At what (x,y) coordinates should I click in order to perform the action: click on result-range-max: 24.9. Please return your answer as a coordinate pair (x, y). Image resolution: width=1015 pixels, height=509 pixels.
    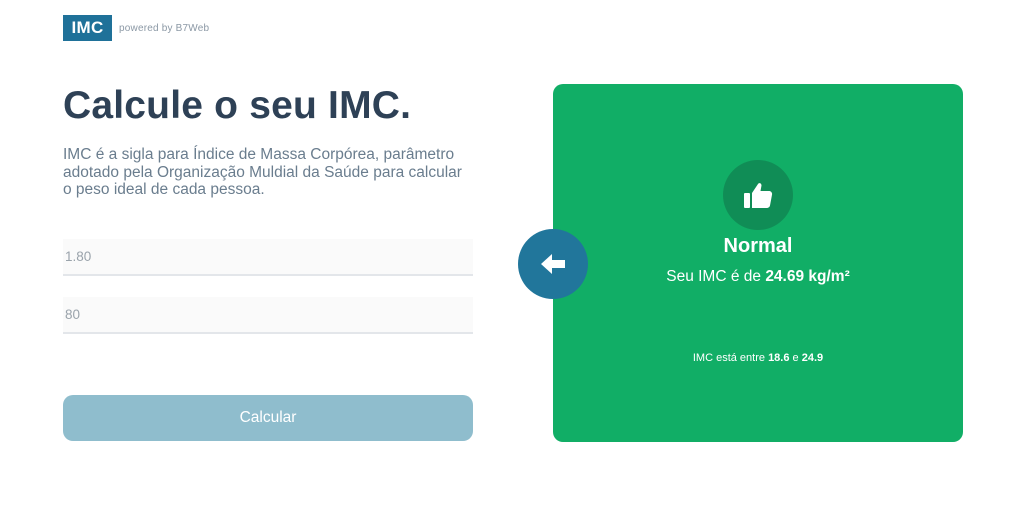
    Looking at the image, I should click on (812, 358).